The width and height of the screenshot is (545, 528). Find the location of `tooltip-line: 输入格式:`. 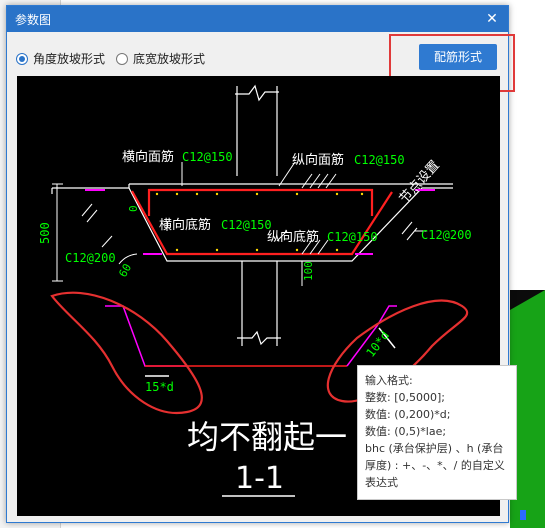

tooltip-line: 输入格式: is located at coordinates (389, 380).